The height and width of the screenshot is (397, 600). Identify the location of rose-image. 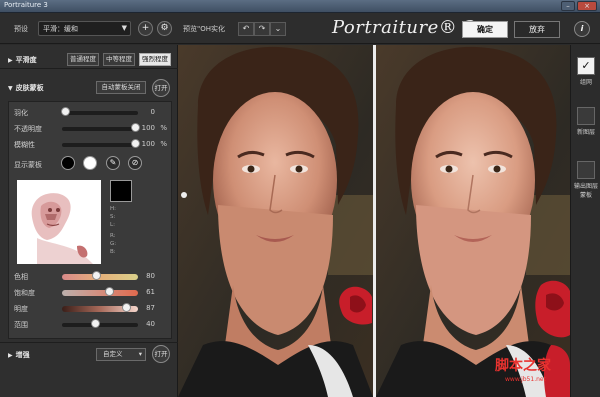
(355, 305).